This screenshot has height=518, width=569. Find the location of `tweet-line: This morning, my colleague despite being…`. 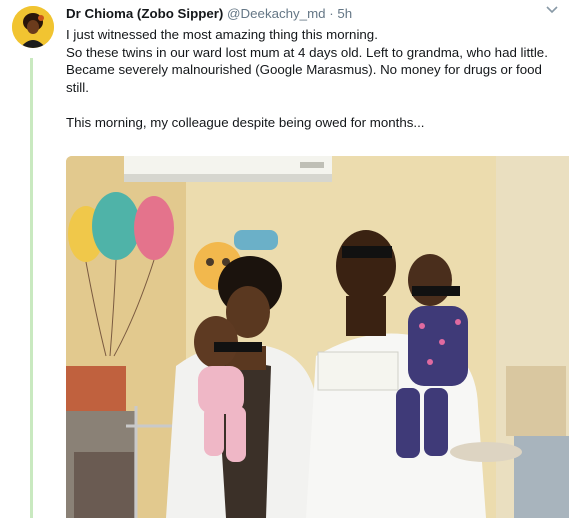

tweet-line: This morning, my colleague despite being… is located at coordinates (245, 122).